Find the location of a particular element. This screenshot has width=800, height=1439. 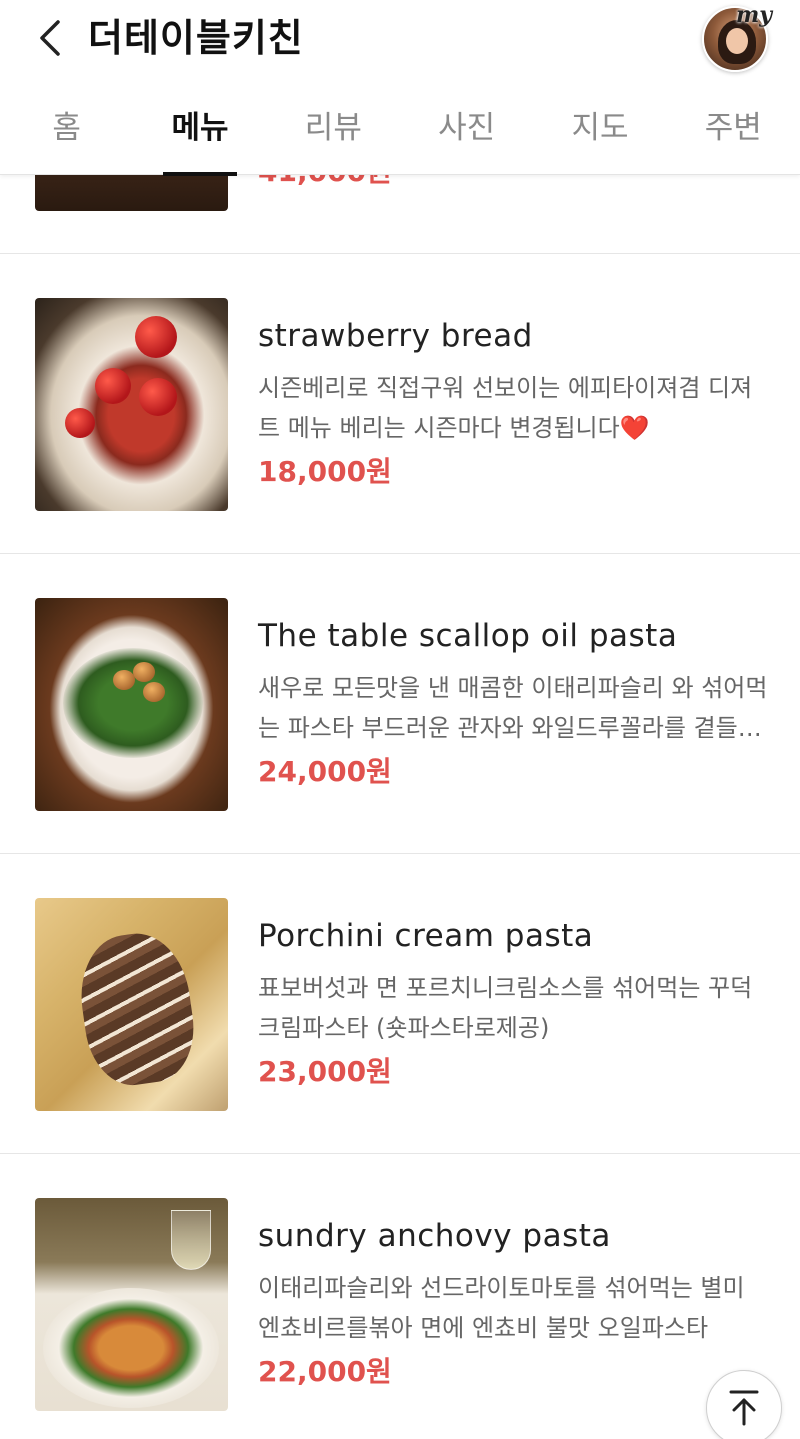

menu-item-price: 24,000원 is located at coordinates (325, 771).